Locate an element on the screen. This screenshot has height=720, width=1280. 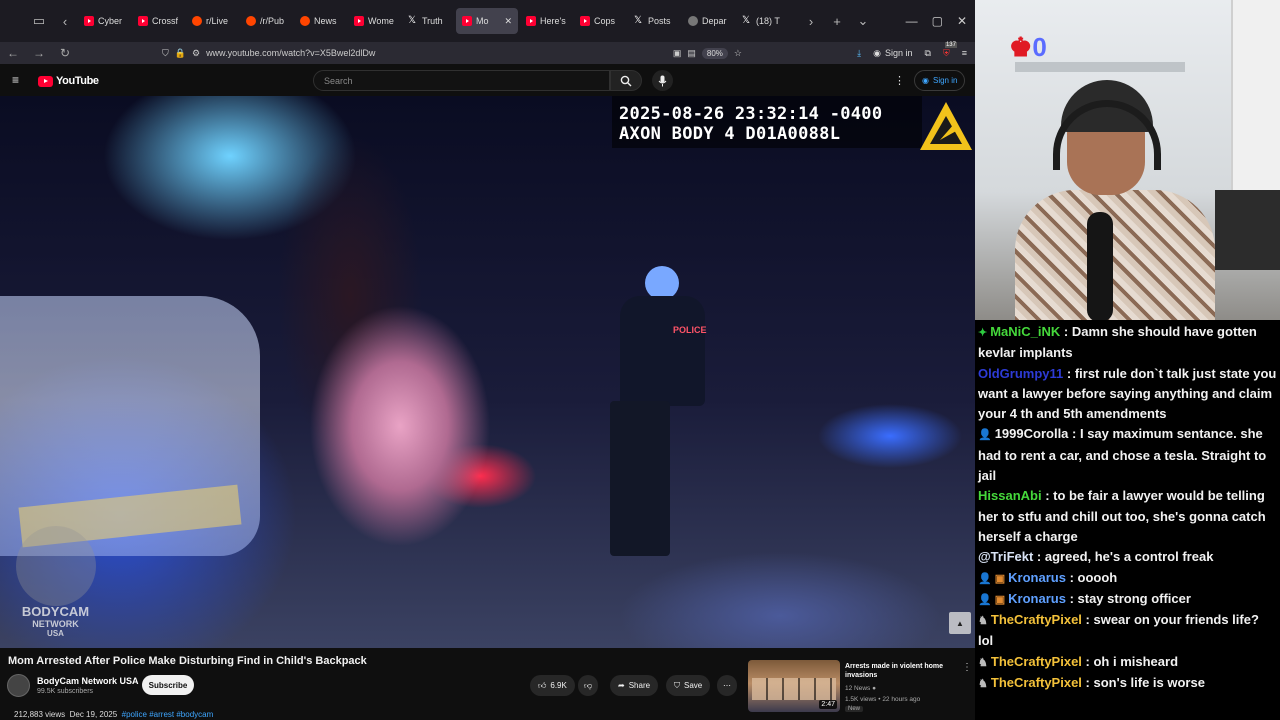
browser-tab: Wome is located at coordinates (374, 21).